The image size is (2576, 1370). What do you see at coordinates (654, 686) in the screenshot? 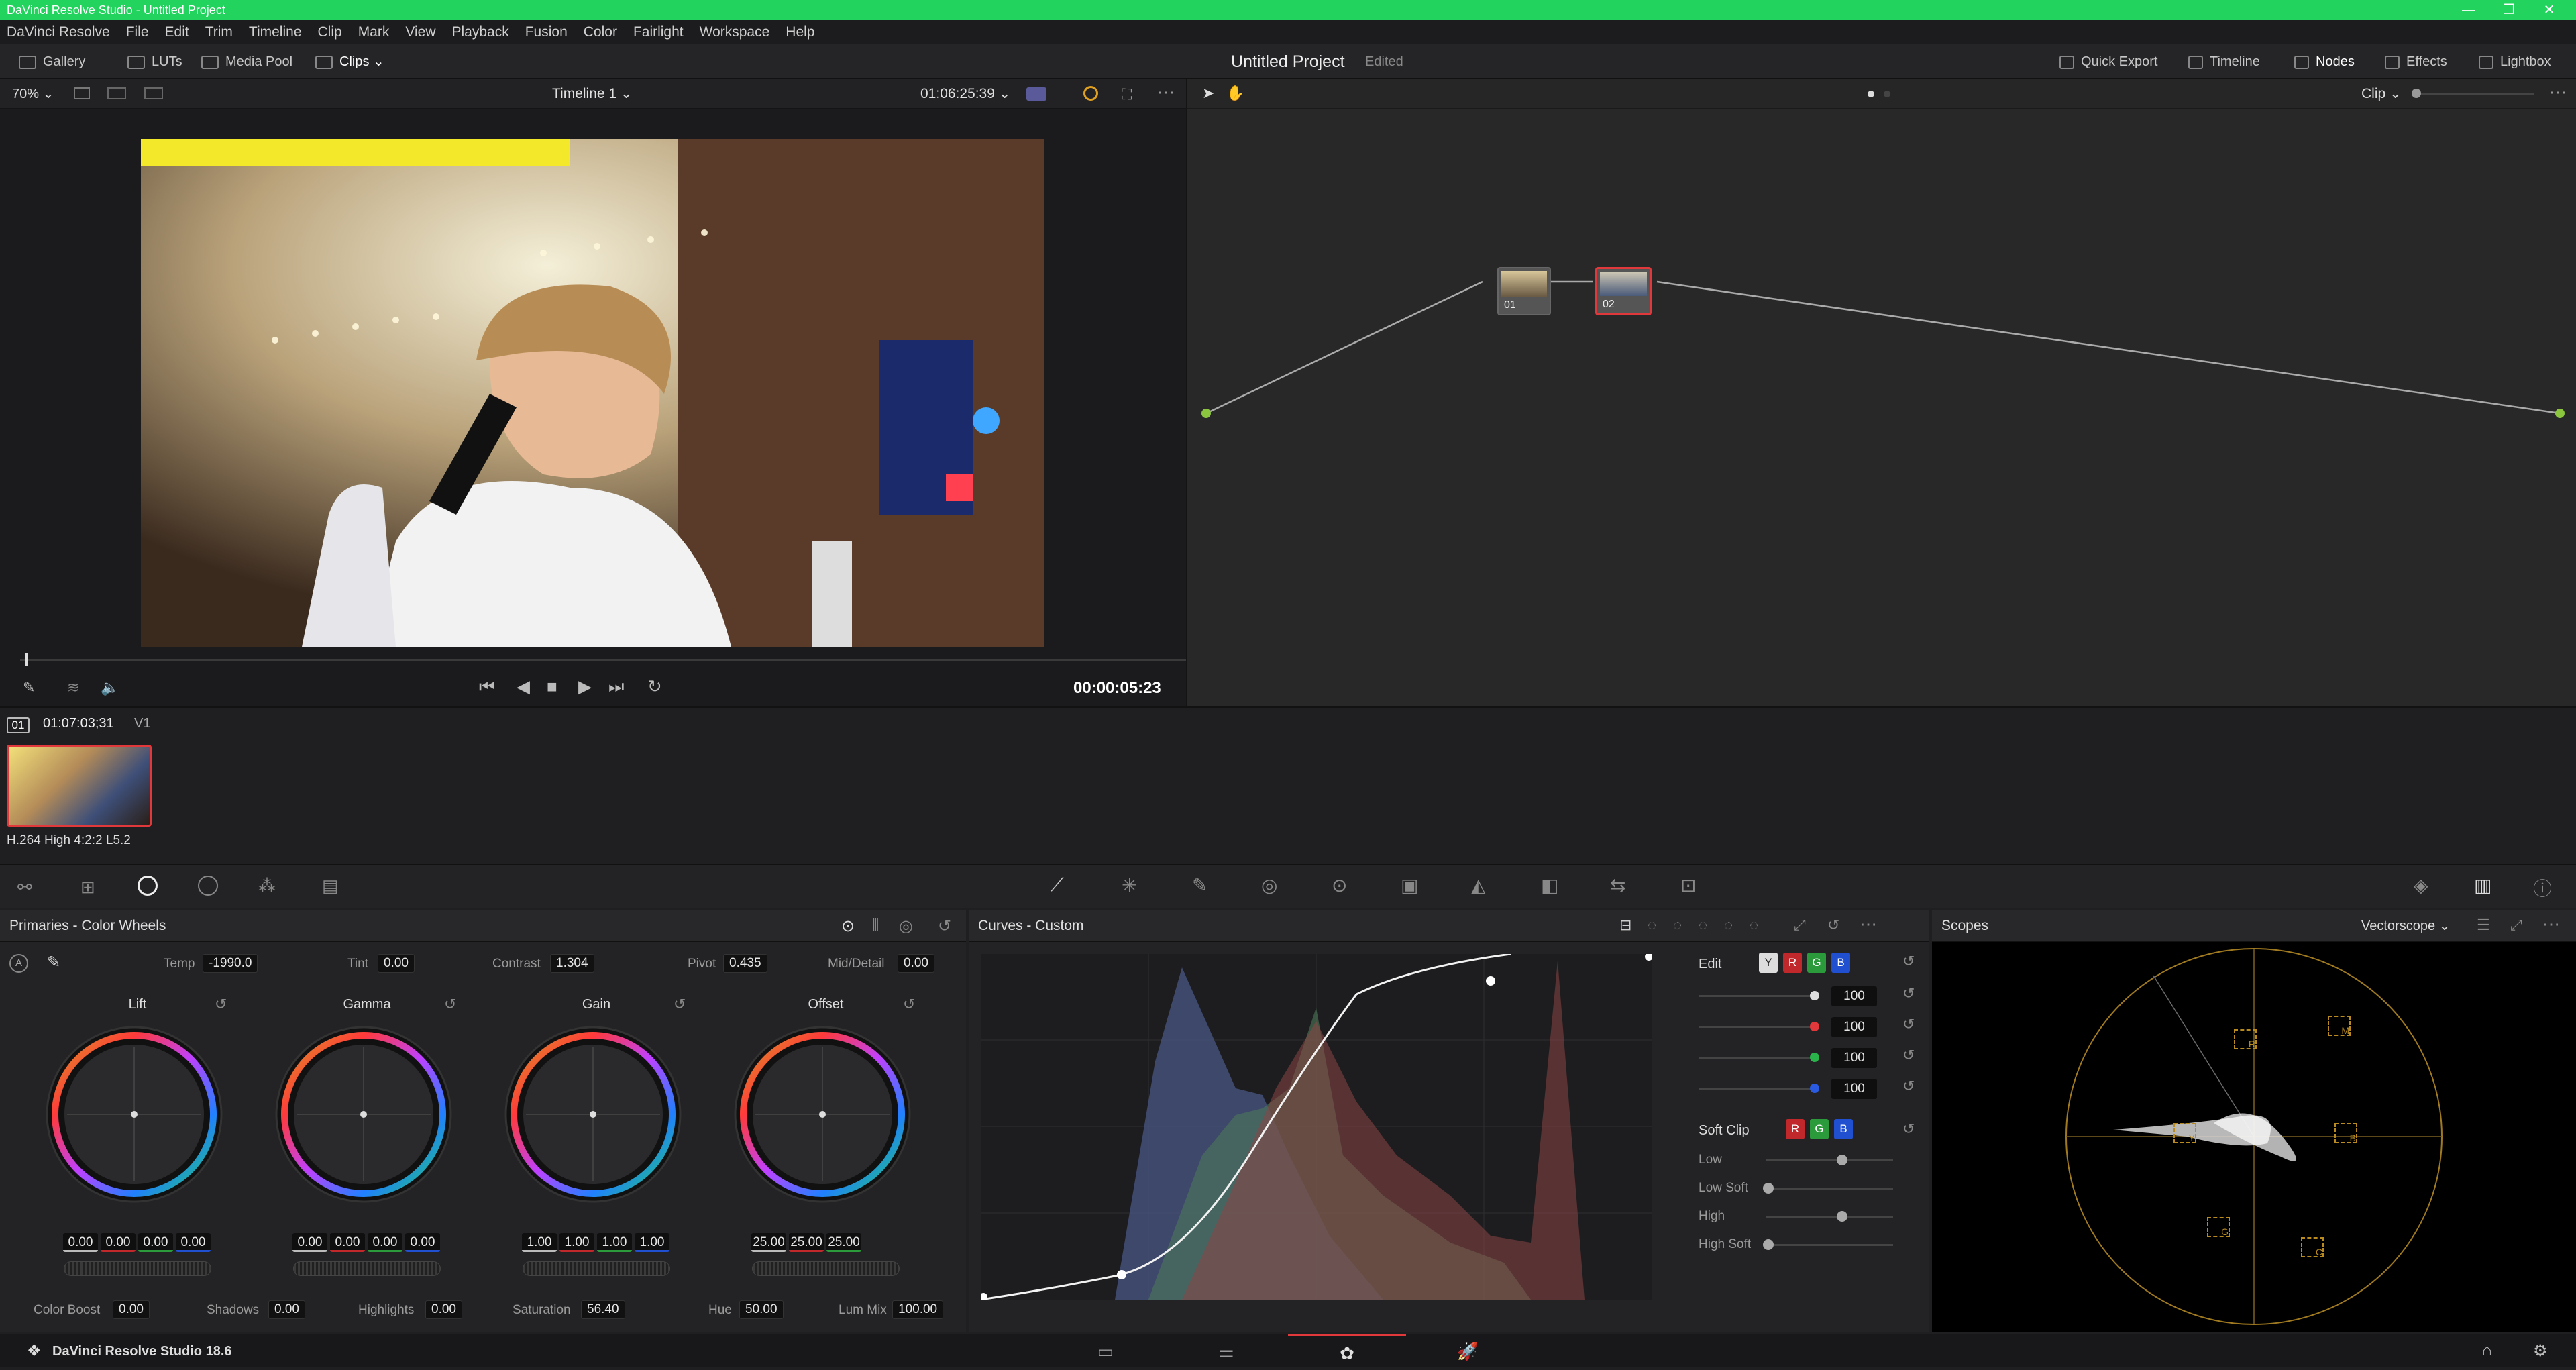
I see `loop-icon: ↻` at bounding box center [654, 686].